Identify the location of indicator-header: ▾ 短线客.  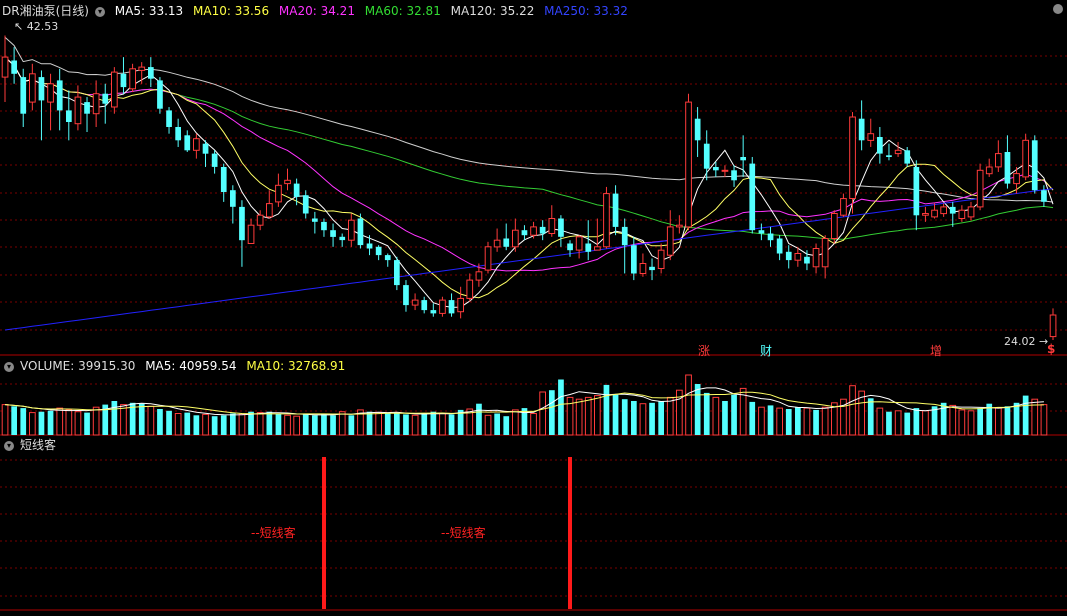
(32, 445).